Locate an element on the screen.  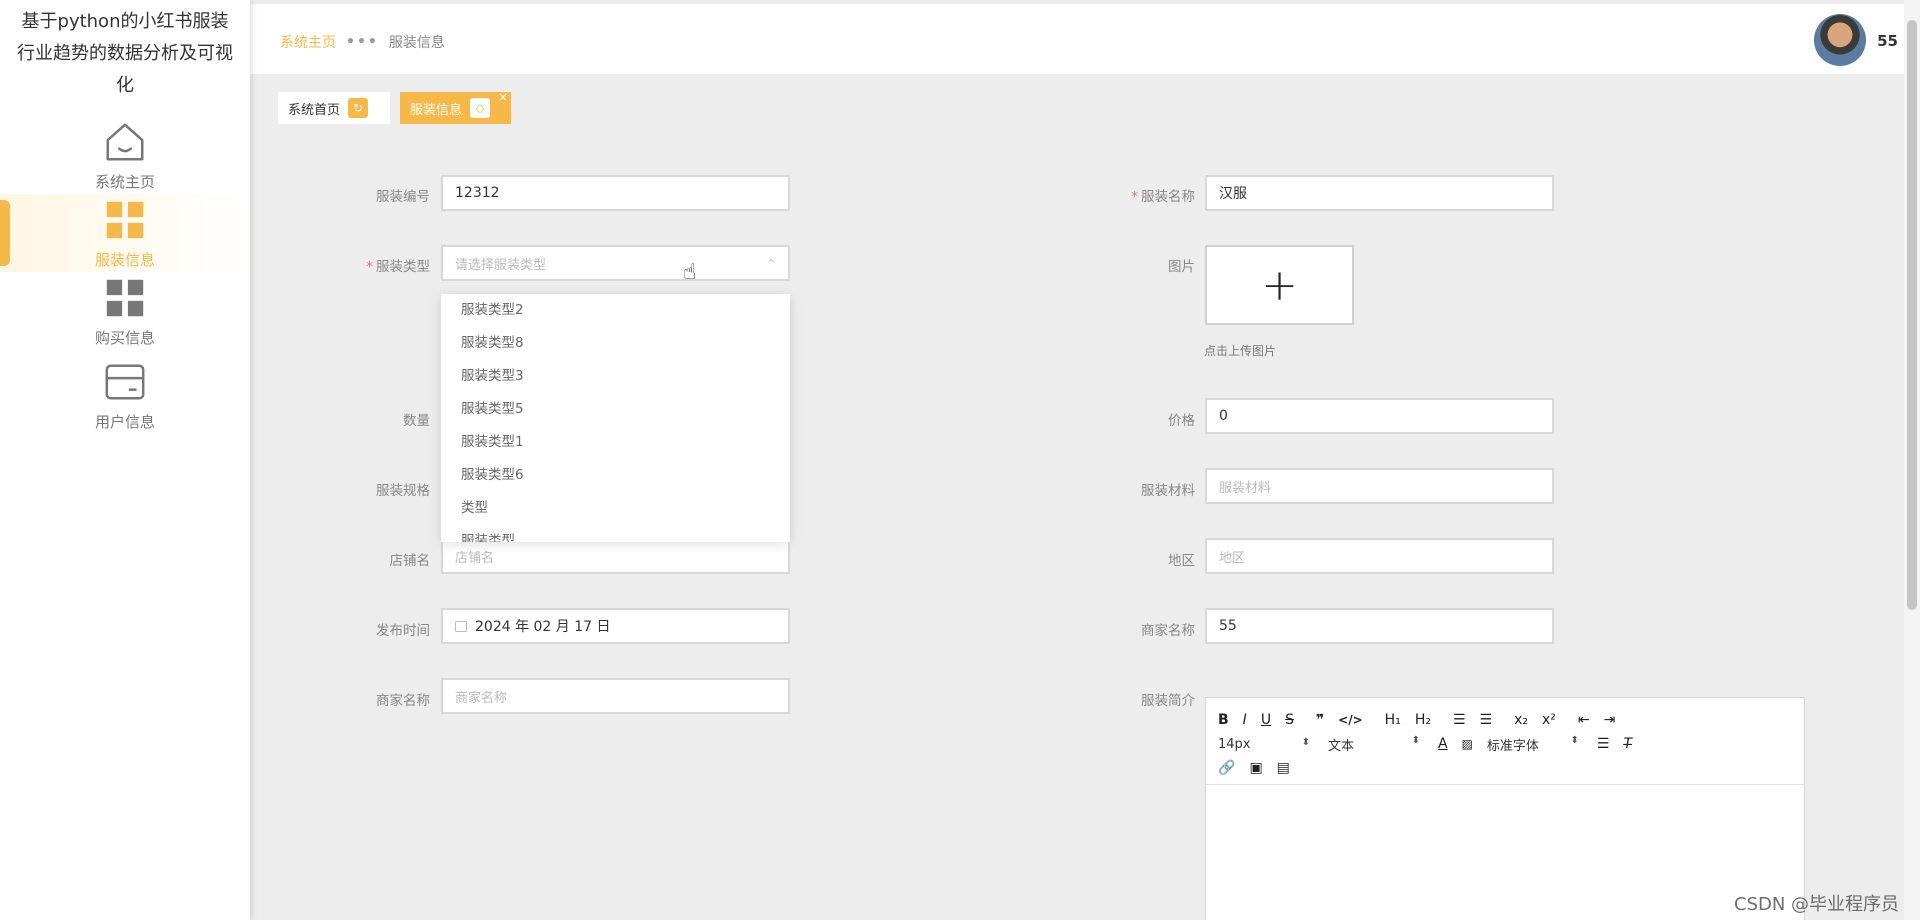
type-label: * 服装类型 is located at coordinates (370, 265).